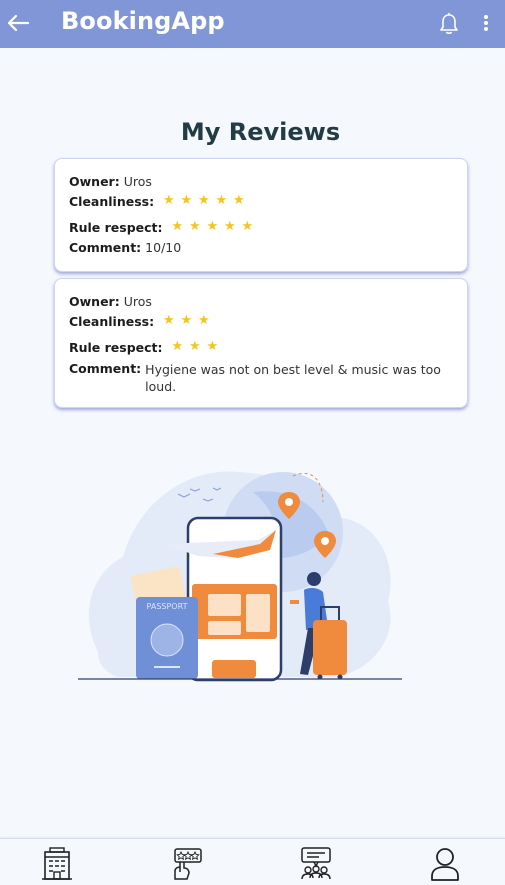 The image size is (505, 885). What do you see at coordinates (261, 247) in the screenshot?
I see `comment-row: Comment: 10/10` at bounding box center [261, 247].